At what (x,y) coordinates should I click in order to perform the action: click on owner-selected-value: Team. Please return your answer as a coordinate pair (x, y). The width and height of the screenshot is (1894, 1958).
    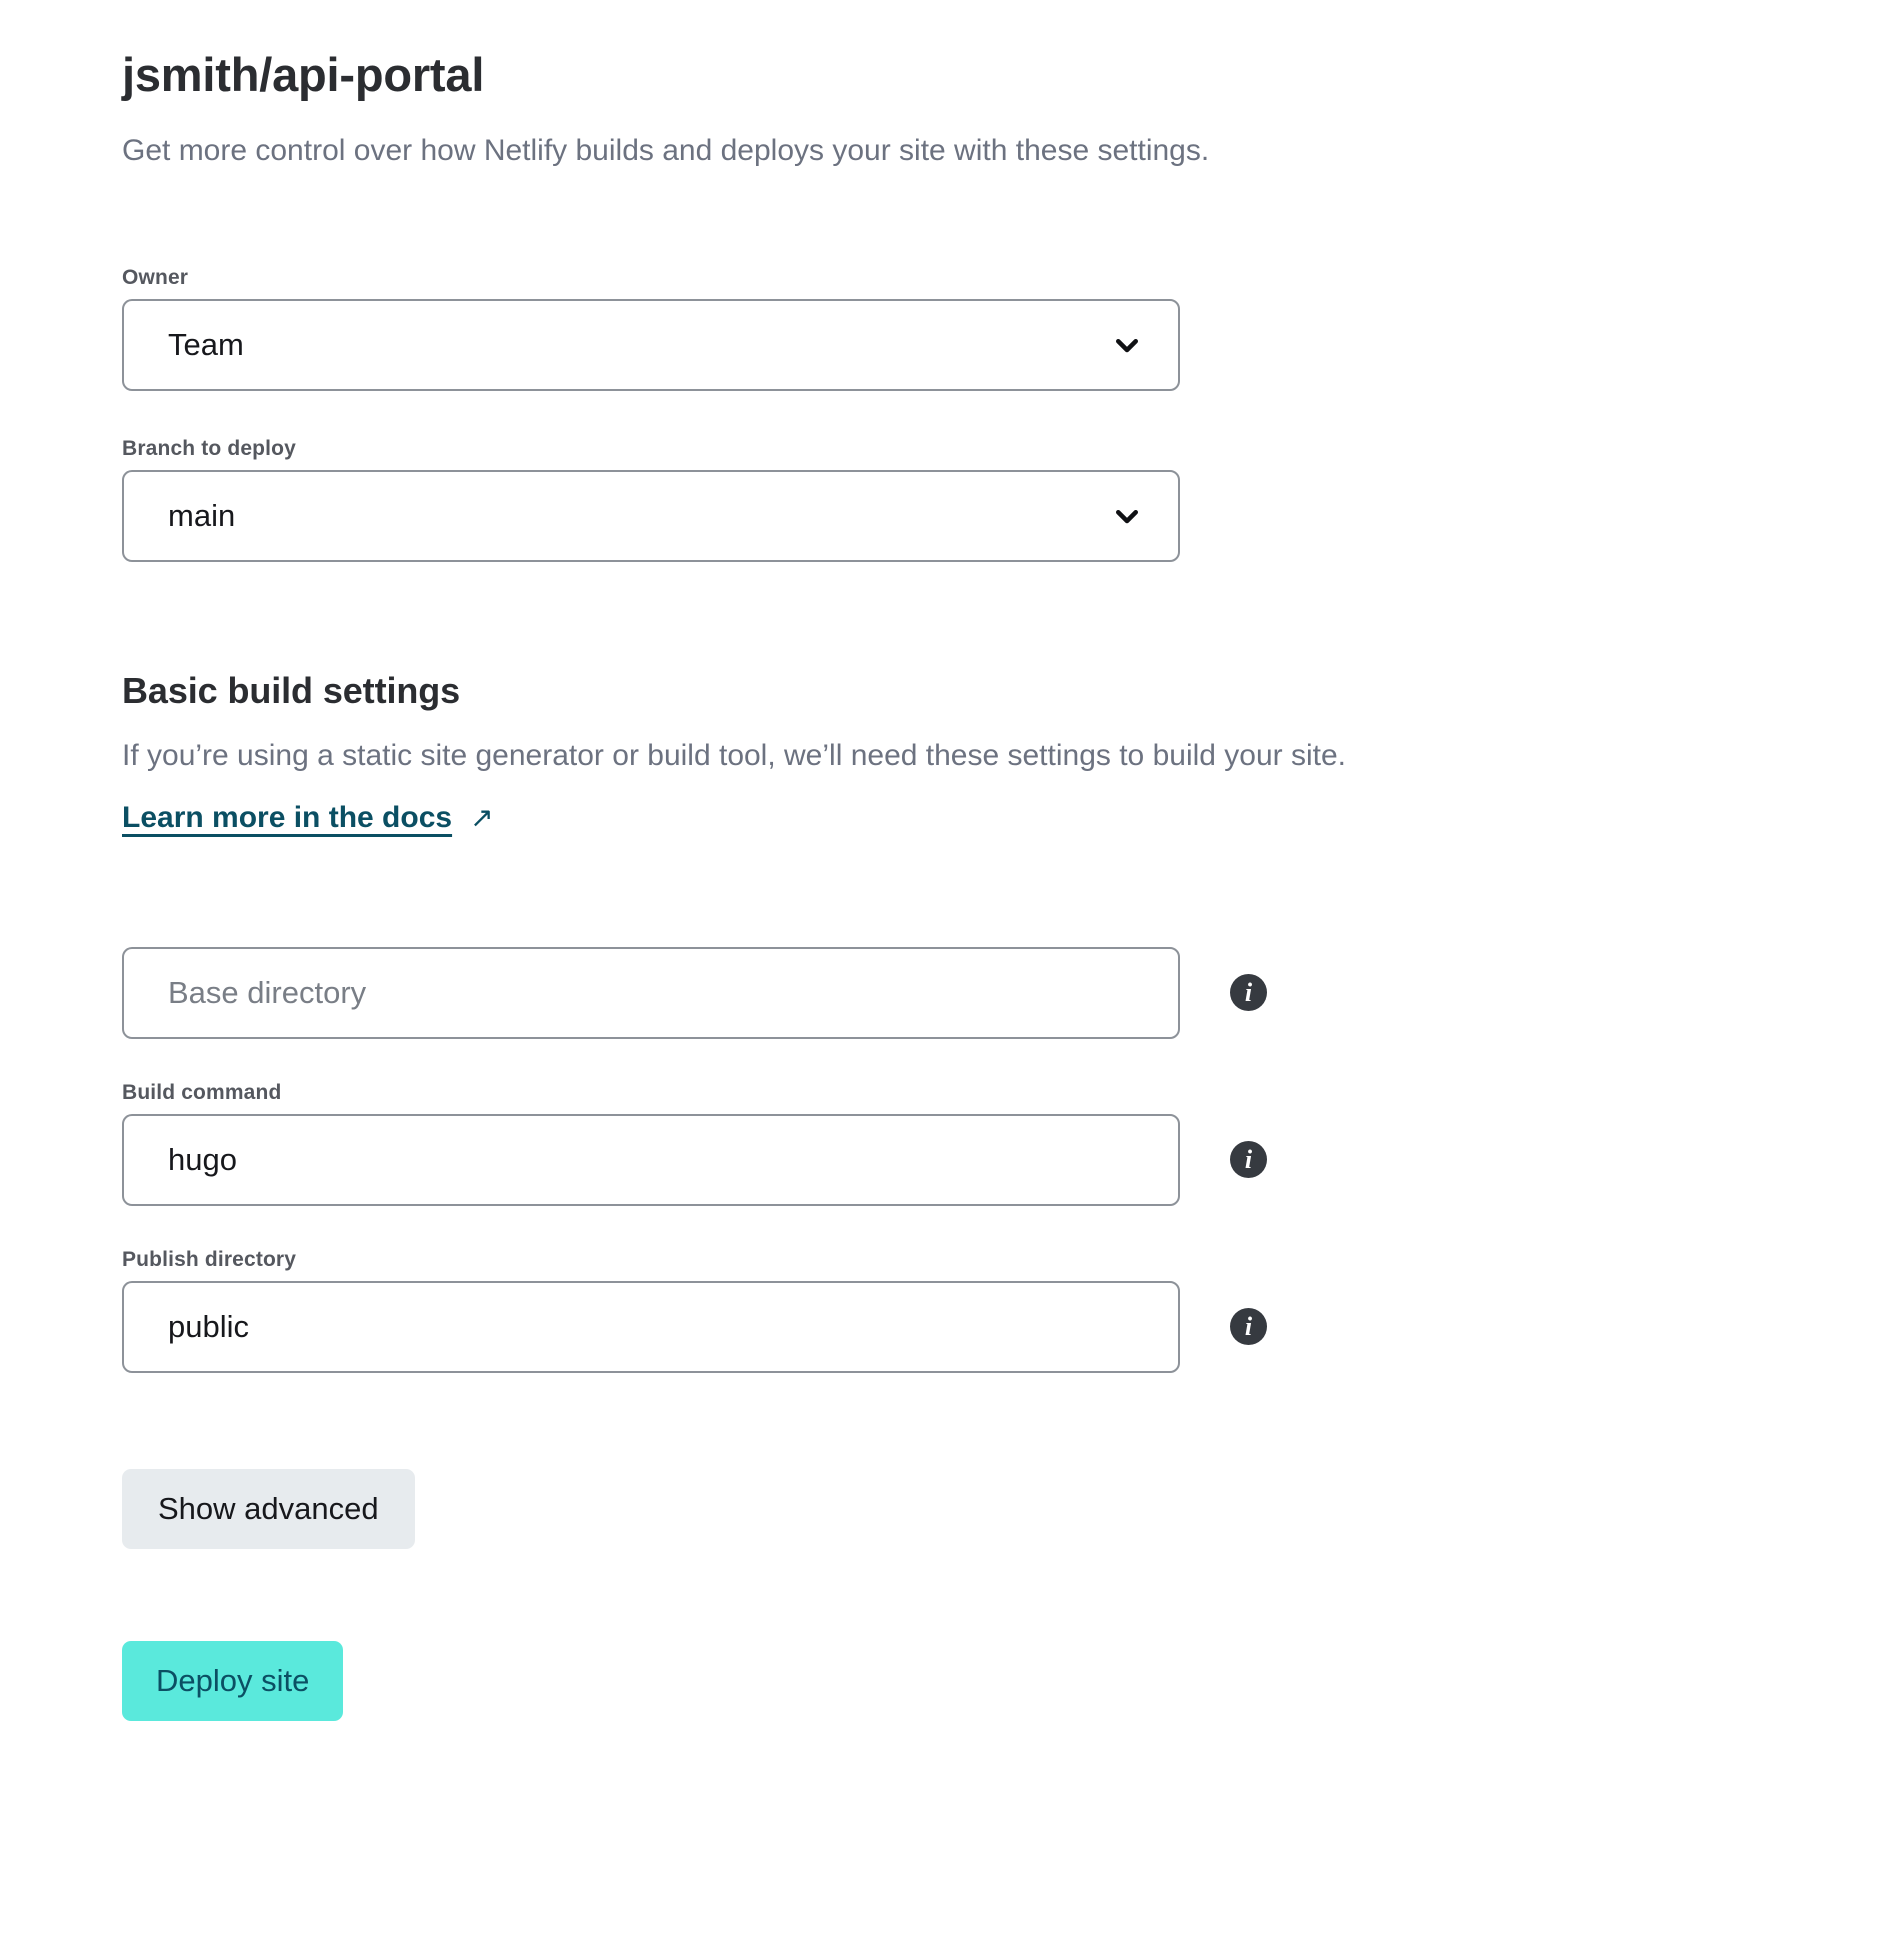
    Looking at the image, I should click on (206, 345).